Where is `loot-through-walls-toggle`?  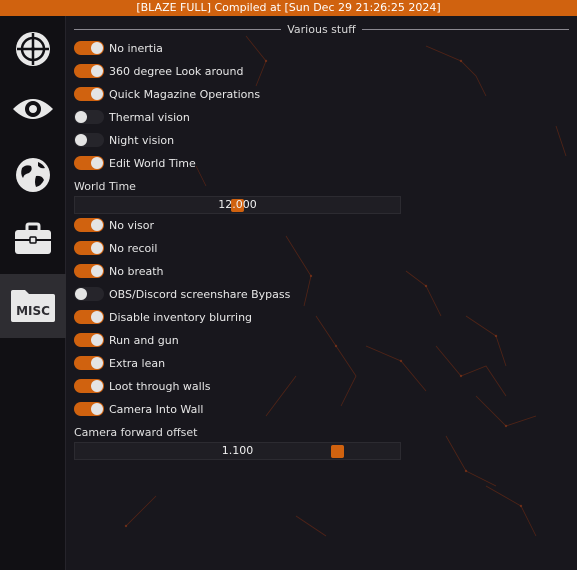 loot-through-walls-toggle is located at coordinates (89, 386).